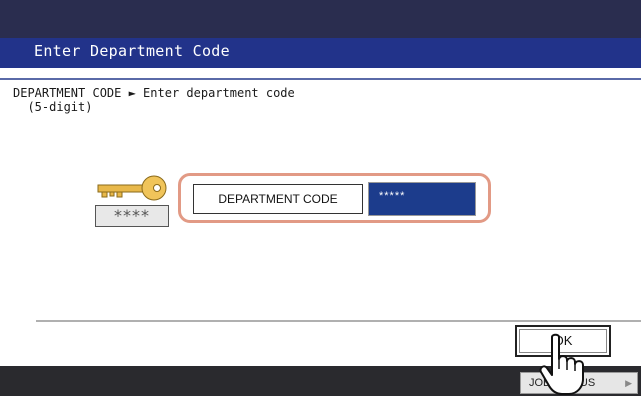 The width and height of the screenshot is (641, 400). What do you see at coordinates (320, 74) in the screenshot?
I see `title-rule` at bounding box center [320, 74].